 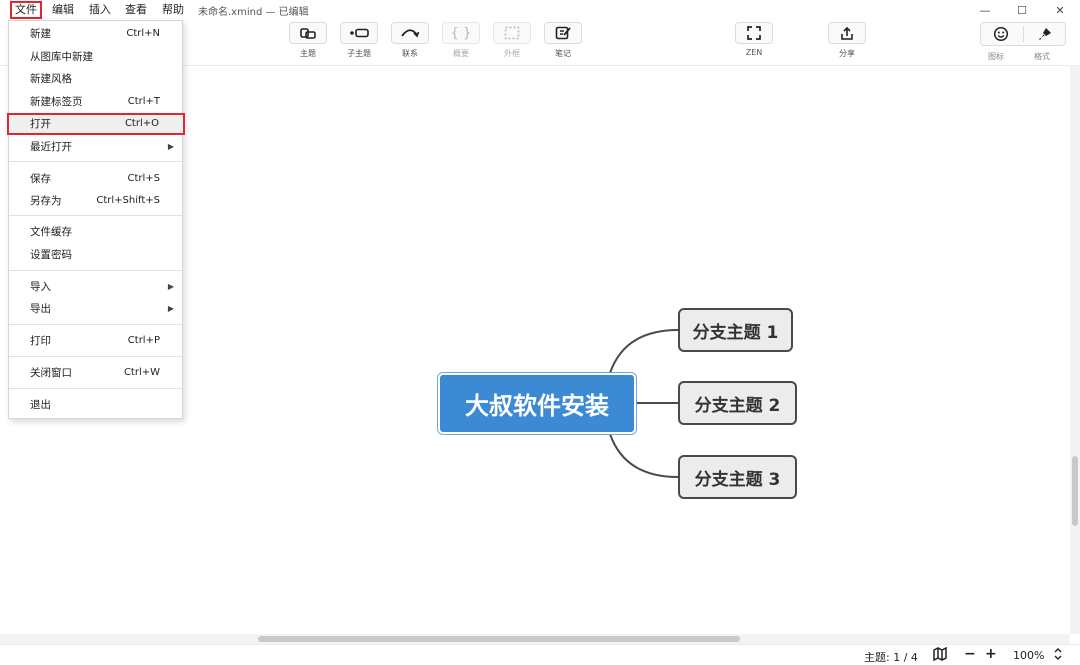 I want to click on minimize-button: —, so click(x=985, y=10).